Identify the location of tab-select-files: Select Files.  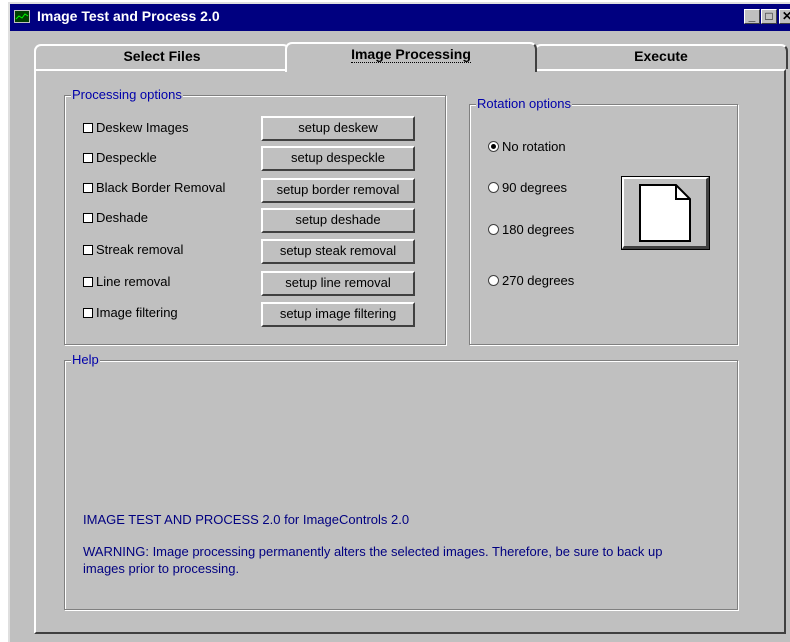
(162, 56).